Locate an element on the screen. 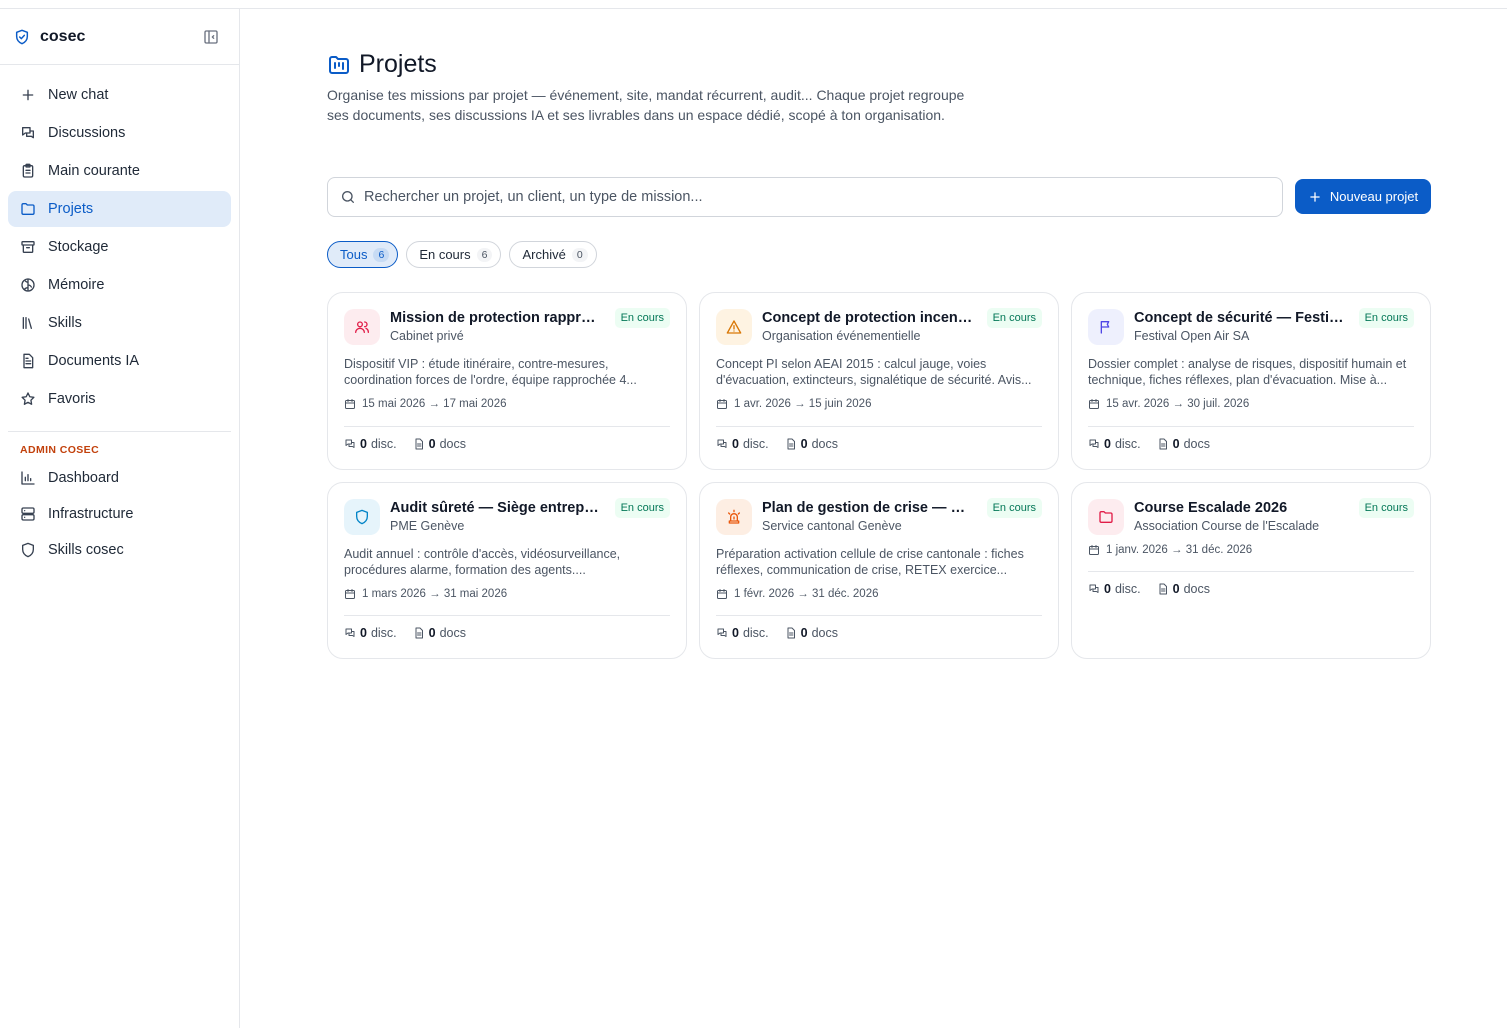 The image size is (1507, 1028). project-client: Festival Open Air SA is located at coordinates (1192, 336).